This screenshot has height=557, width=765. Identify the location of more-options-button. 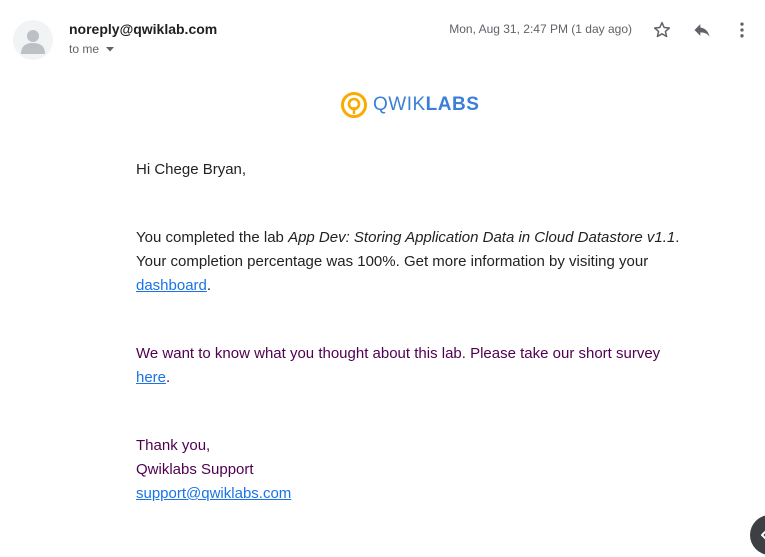
(742, 30).